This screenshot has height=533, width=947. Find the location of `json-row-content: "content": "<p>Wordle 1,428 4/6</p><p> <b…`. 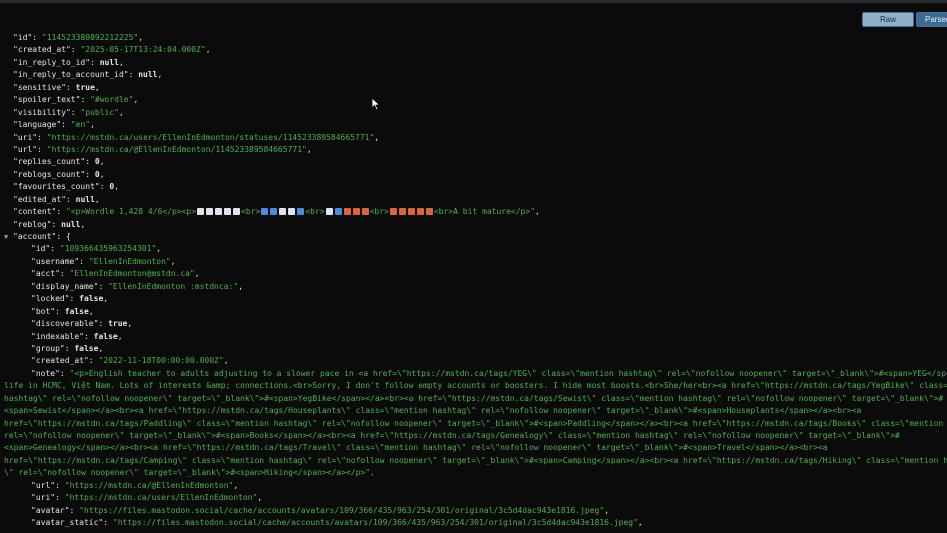

json-row-content: "content": "<p>Wordle 1,428 4/6</p><p> <b… is located at coordinates (276, 212).